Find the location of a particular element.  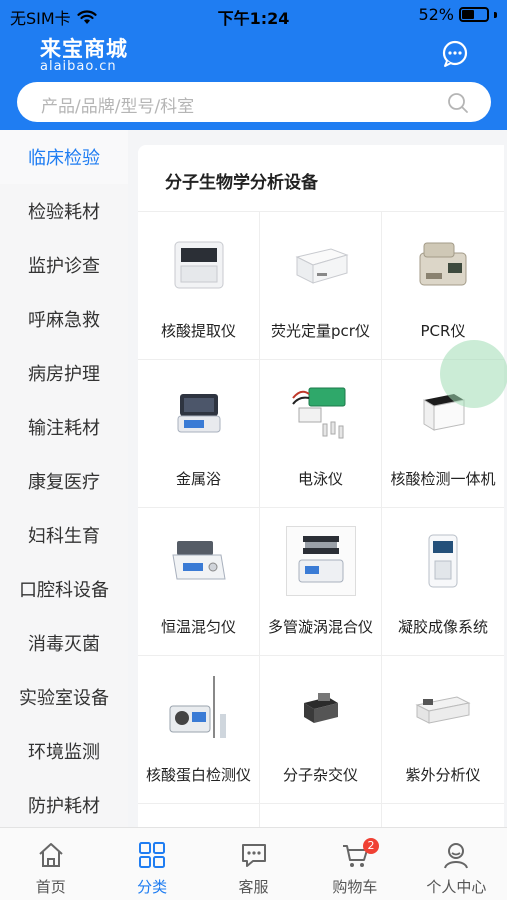

category-item-rehabilitation: 康复医疗 is located at coordinates (64, 481).